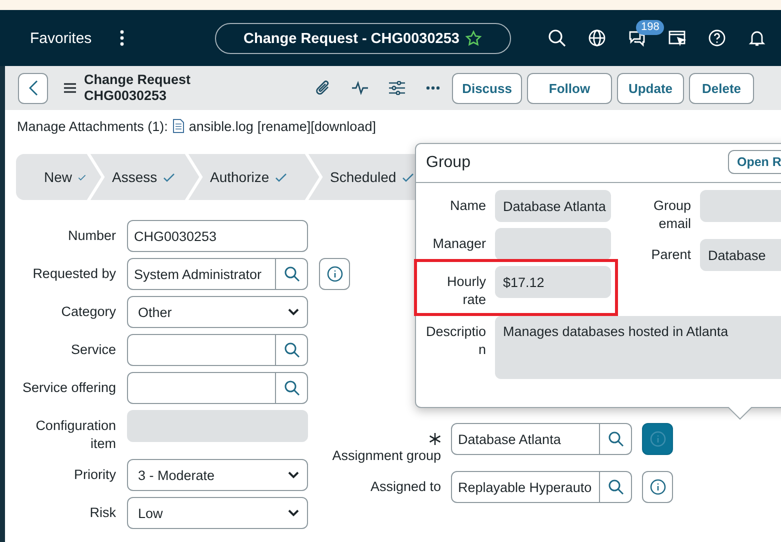  I want to click on document-icon, so click(178, 126).